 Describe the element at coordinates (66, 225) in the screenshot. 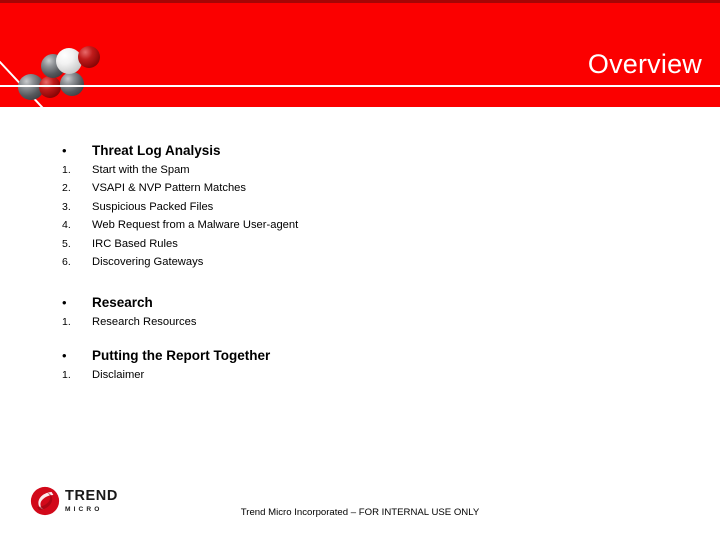

I see `list-number: 4.` at that location.